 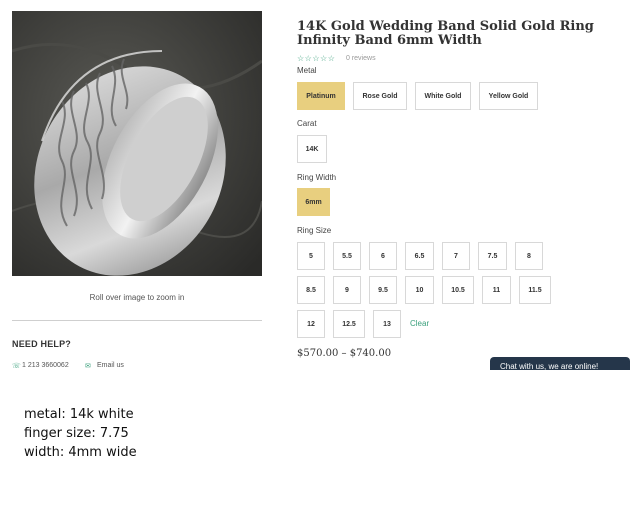 I want to click on contact-row: ☏ 1 213 3660062 ✉ Email us, so click(x=137, y=365).